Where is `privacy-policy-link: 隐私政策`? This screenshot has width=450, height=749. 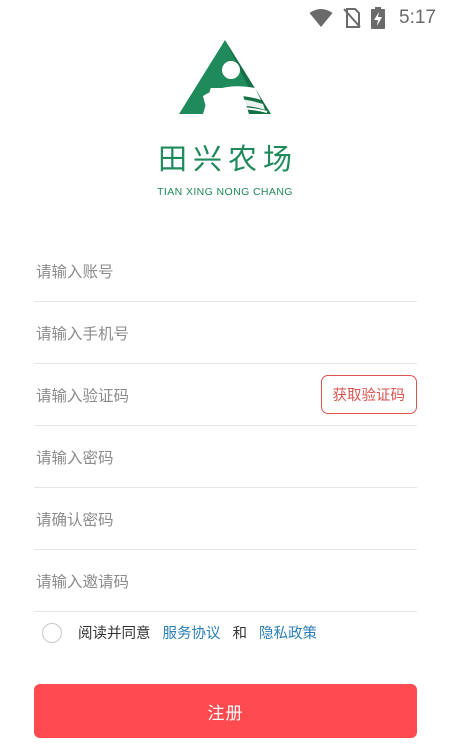
privacy-policy-link: 隐私政策 is located at coordinates (288, 632).